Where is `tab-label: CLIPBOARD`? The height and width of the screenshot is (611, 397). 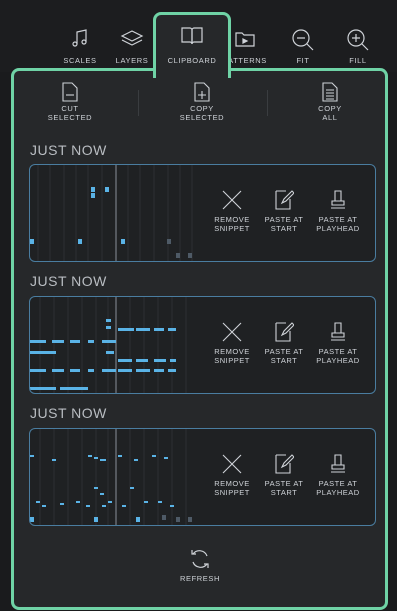
tab-label: CLIPBOARD is located at coordinates (192, 60).